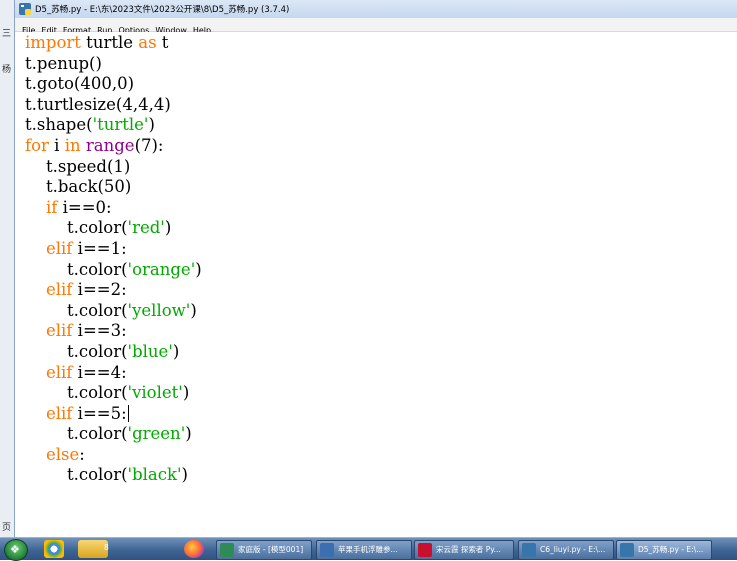 This screenshot has width=737, height=561. I want to click on code-token: :, so click(82, 454).